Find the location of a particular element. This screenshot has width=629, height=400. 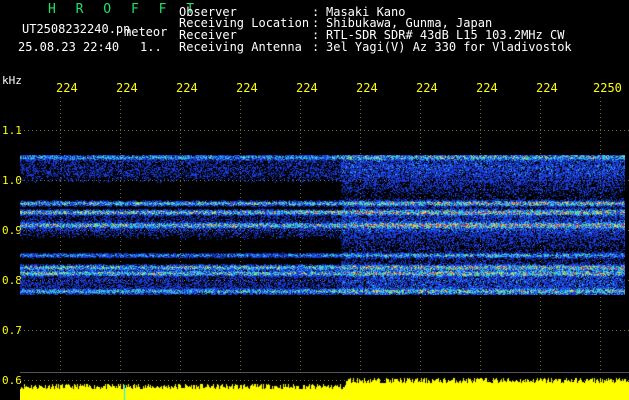

y-tick-label: 0.9 is located at coordinates (12, 230).